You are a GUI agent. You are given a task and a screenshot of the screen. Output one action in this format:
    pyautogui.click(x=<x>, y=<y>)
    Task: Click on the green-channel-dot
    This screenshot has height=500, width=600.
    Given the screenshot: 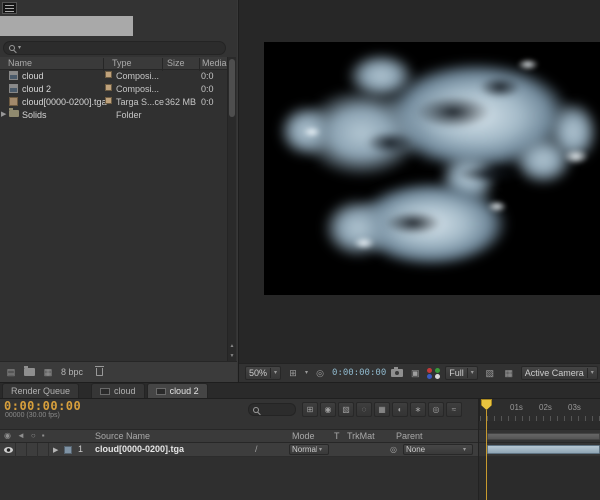 What is the action you would take?
    pyautogui.click(x=438, y=370)
    